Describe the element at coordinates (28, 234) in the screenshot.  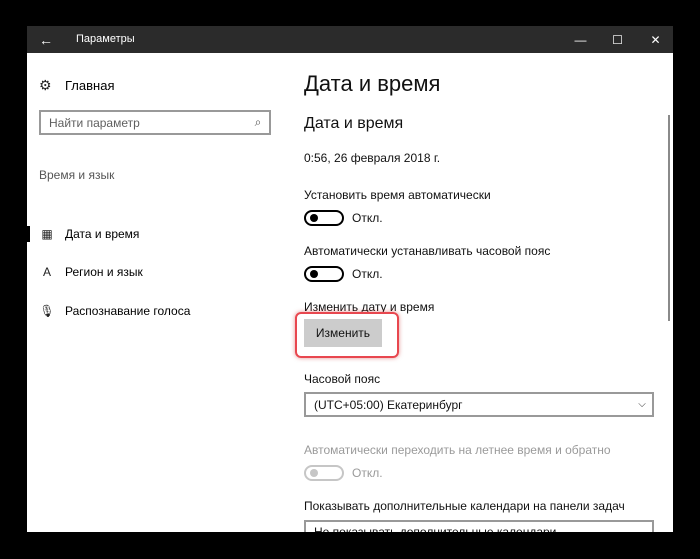
I see `selected-indicator` at that location.